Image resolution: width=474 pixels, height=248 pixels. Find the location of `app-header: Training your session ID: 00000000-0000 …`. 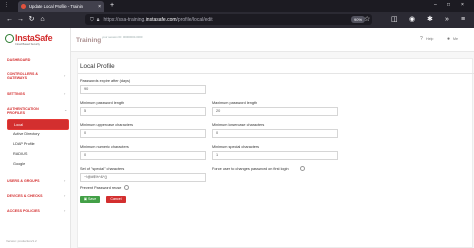

app-header: Training your session ID: 00000000-0000 … is located at coordinates (272, 40).